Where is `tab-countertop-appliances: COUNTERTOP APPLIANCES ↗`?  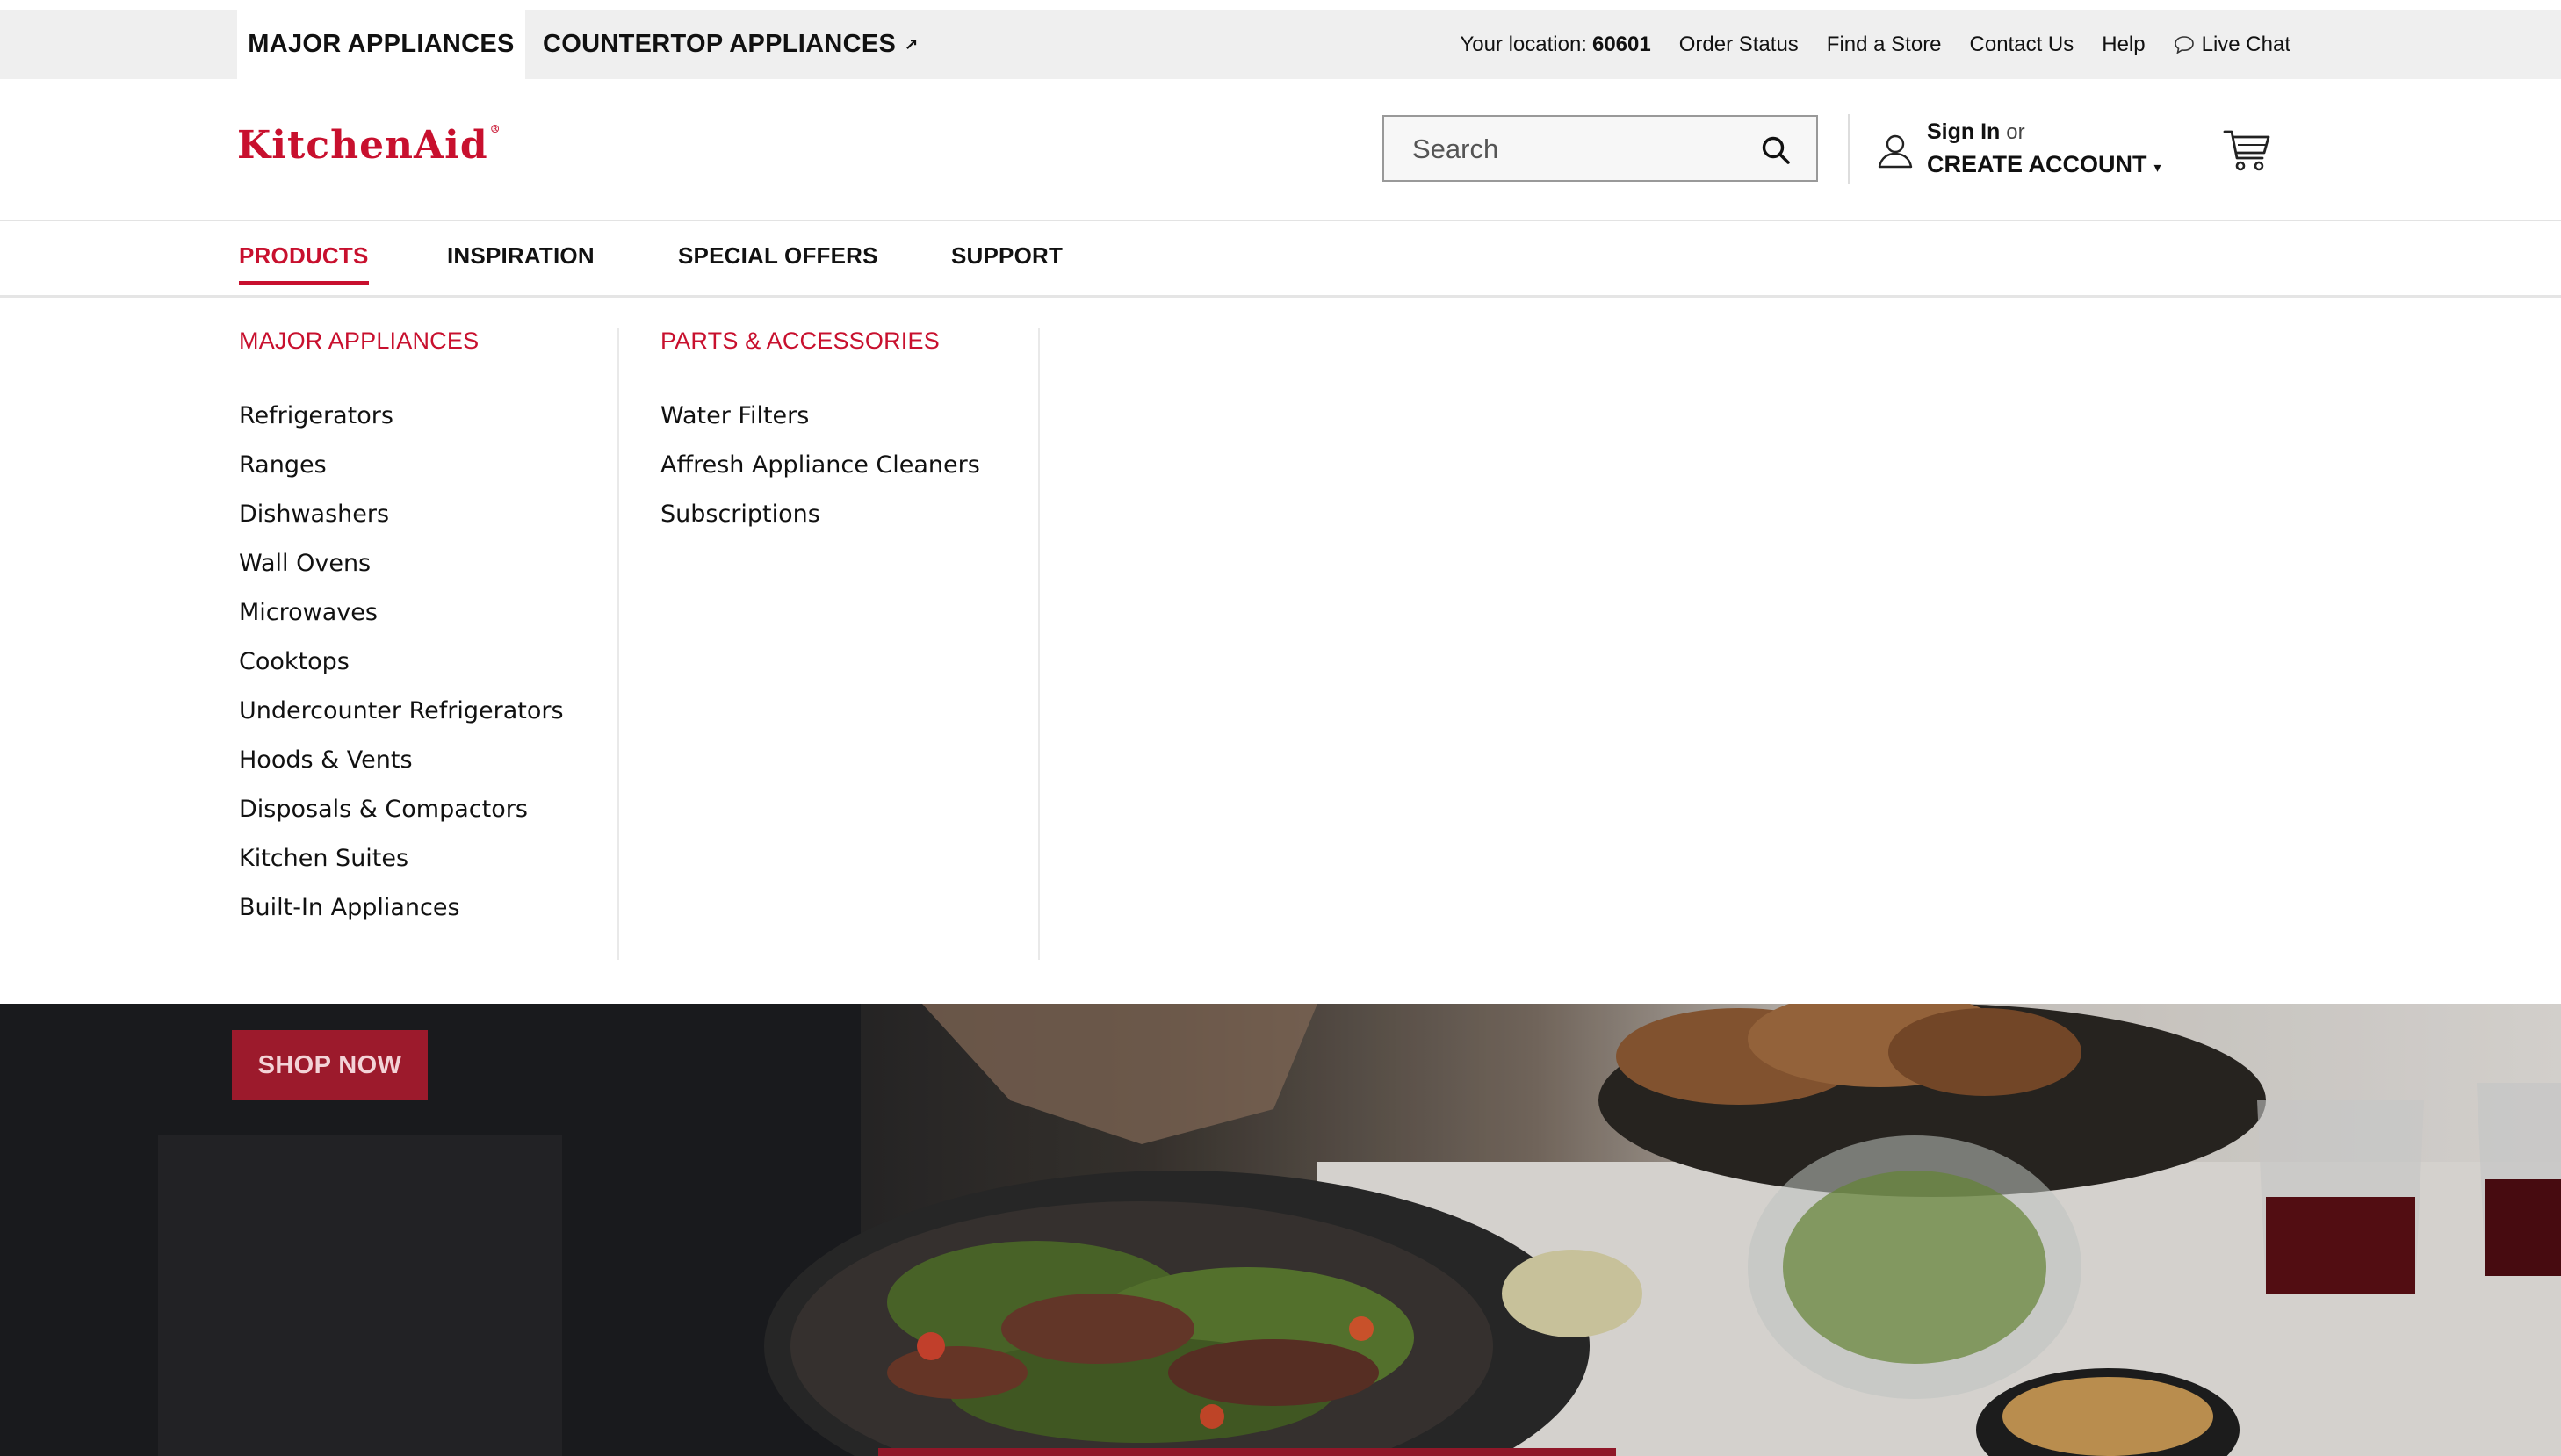
tab-countertop-appliances: COUNTERTOP APPLIANCES ↗ is located at coordinates (731, 44).